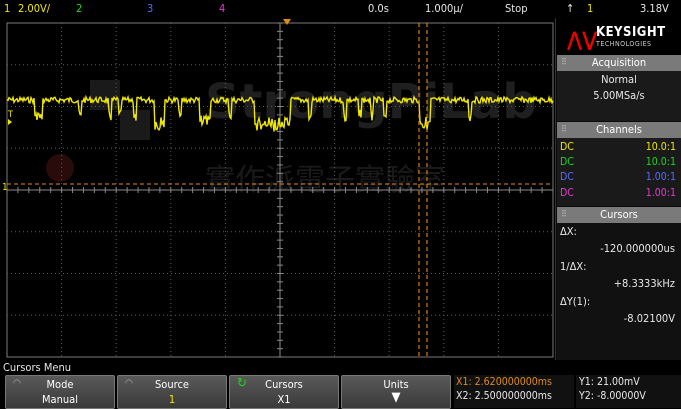 The image size is (681, 409). I want to click on trigger-level: 3.18V, so click(654, 8).